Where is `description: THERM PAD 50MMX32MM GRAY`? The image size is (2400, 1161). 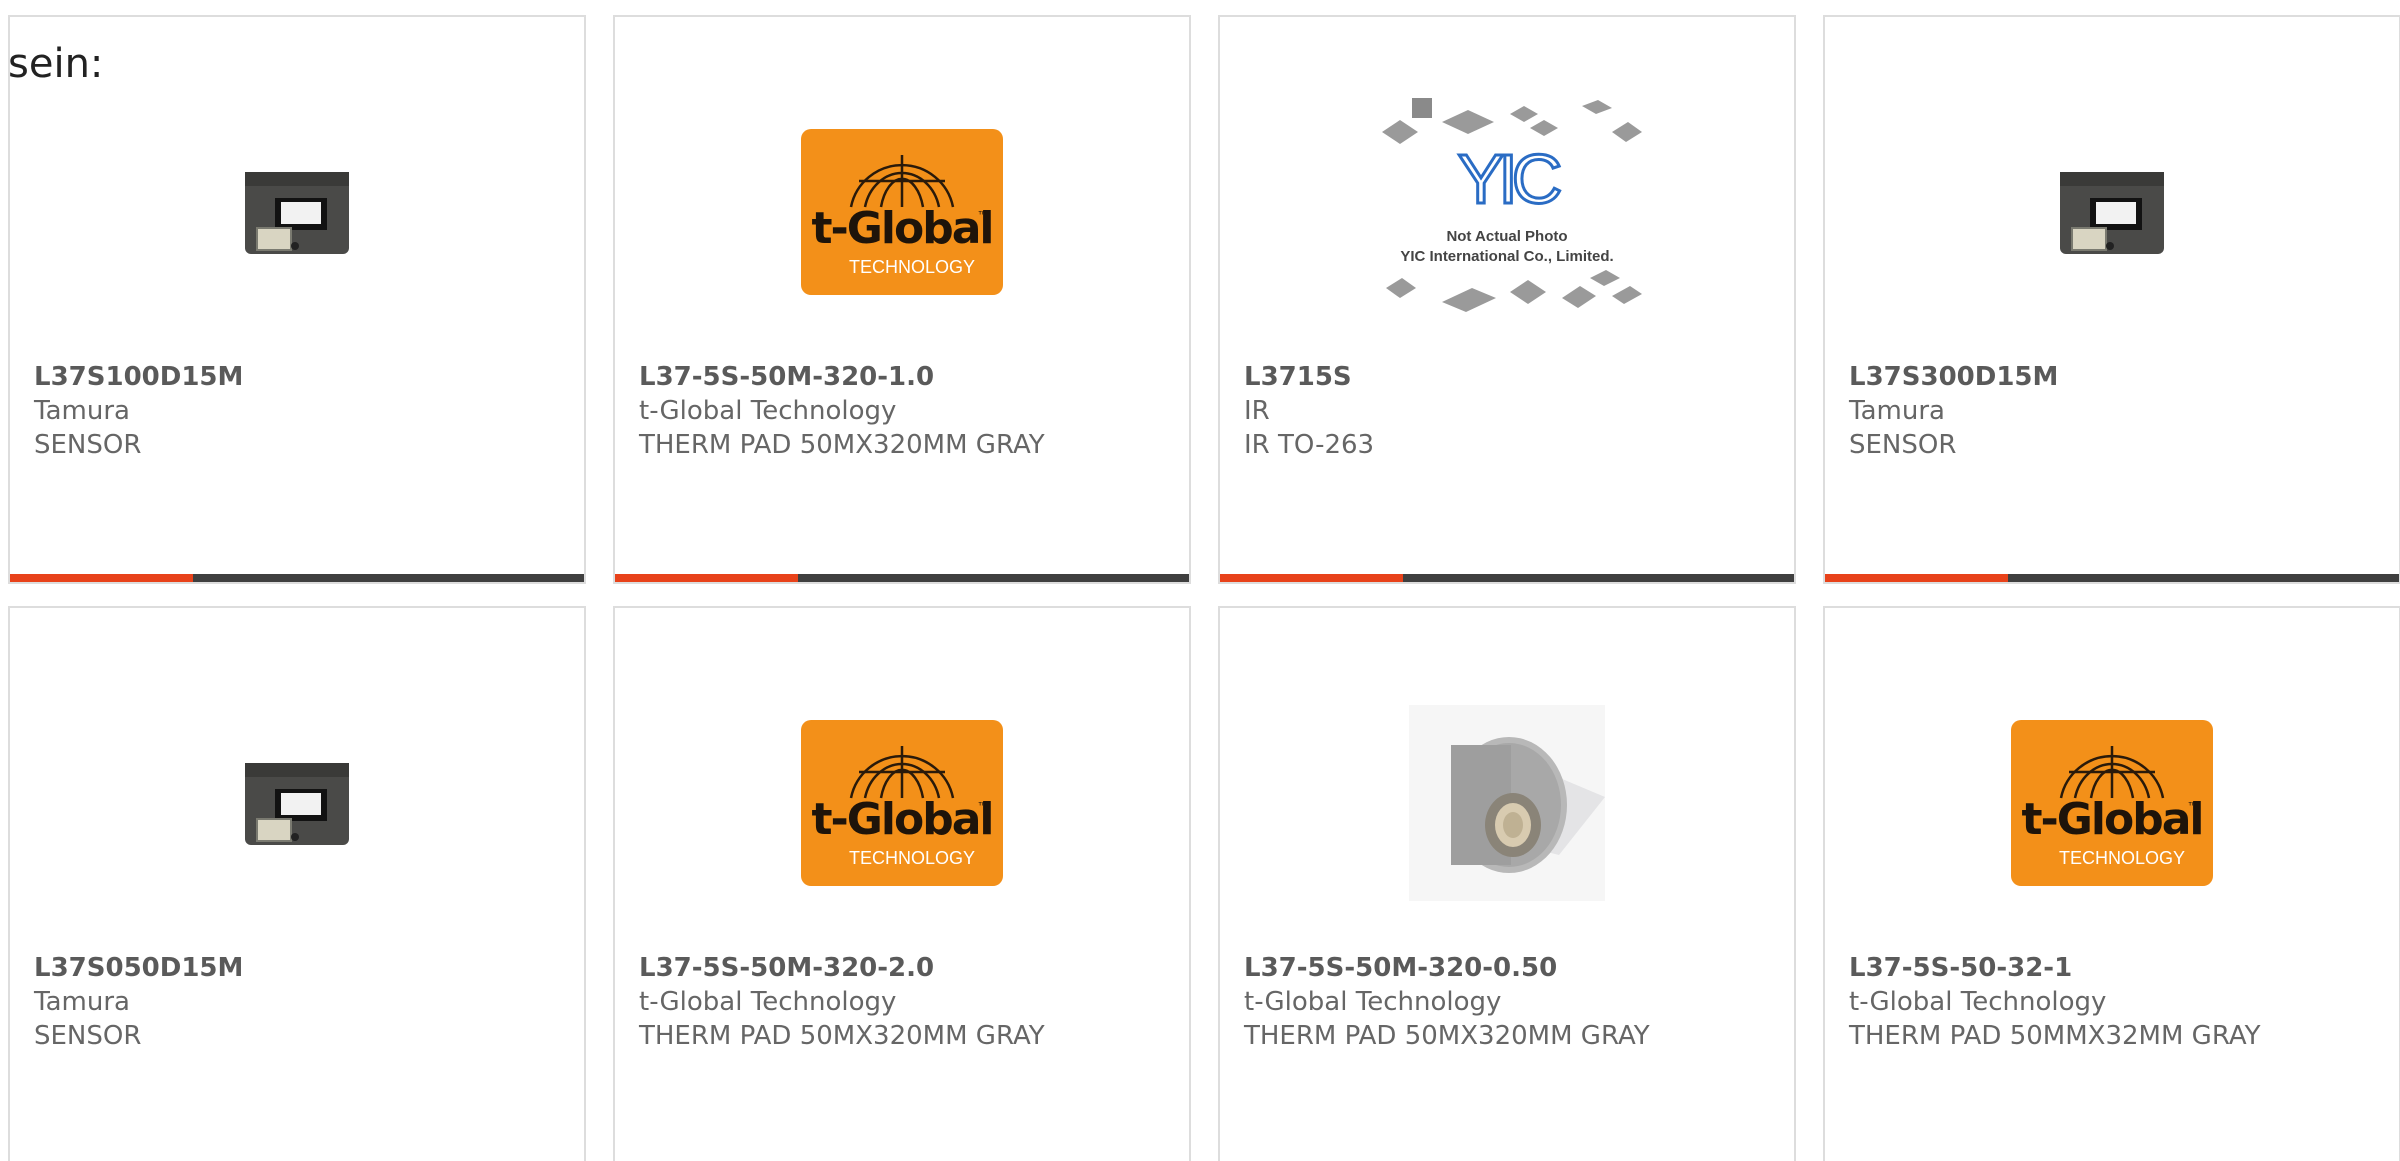 description: THERM PAD 50MMX32MM GRAY is located at coordinates (2055, 1036).